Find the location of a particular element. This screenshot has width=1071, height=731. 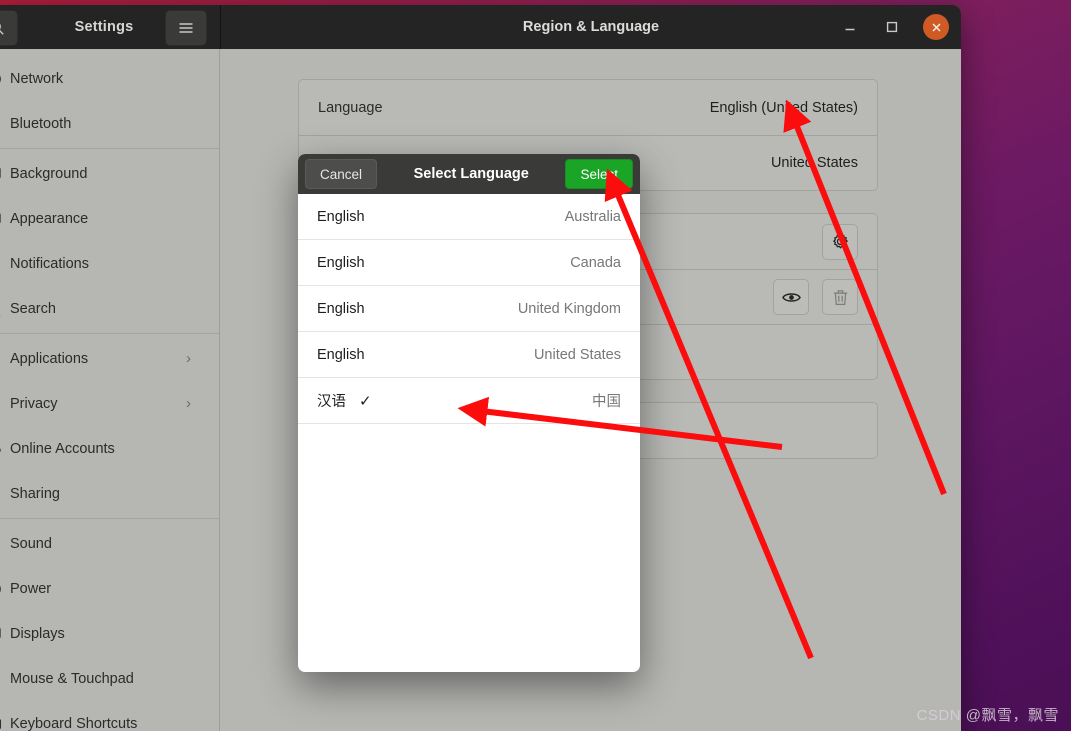

check-icon: ✓ is located at coordinates (365, 401).